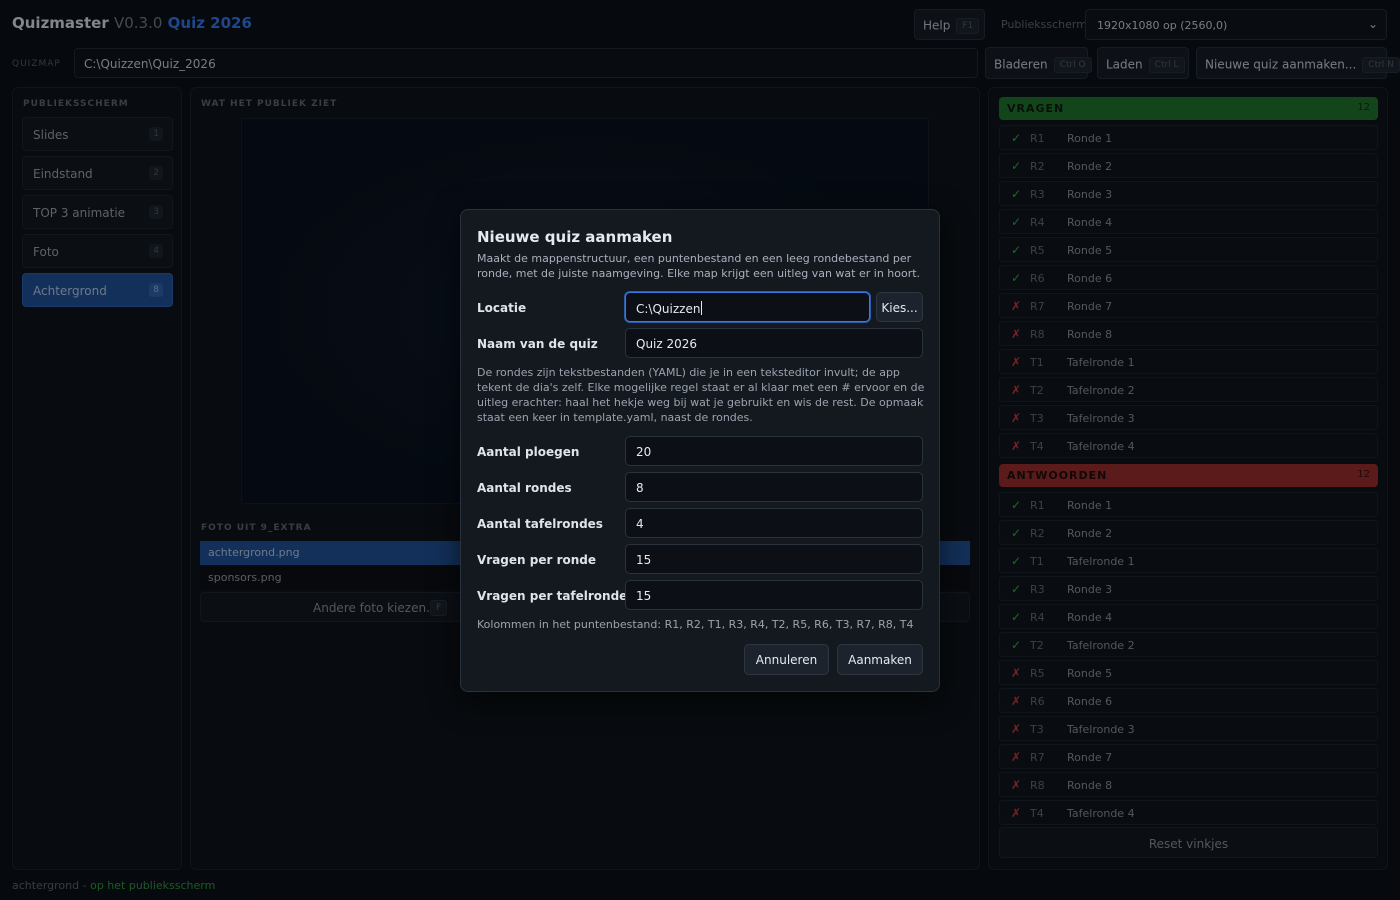 The height and width of the screenshot is (900, 1400). I want to click on table-rounds-input: 4, so click(774, 523).